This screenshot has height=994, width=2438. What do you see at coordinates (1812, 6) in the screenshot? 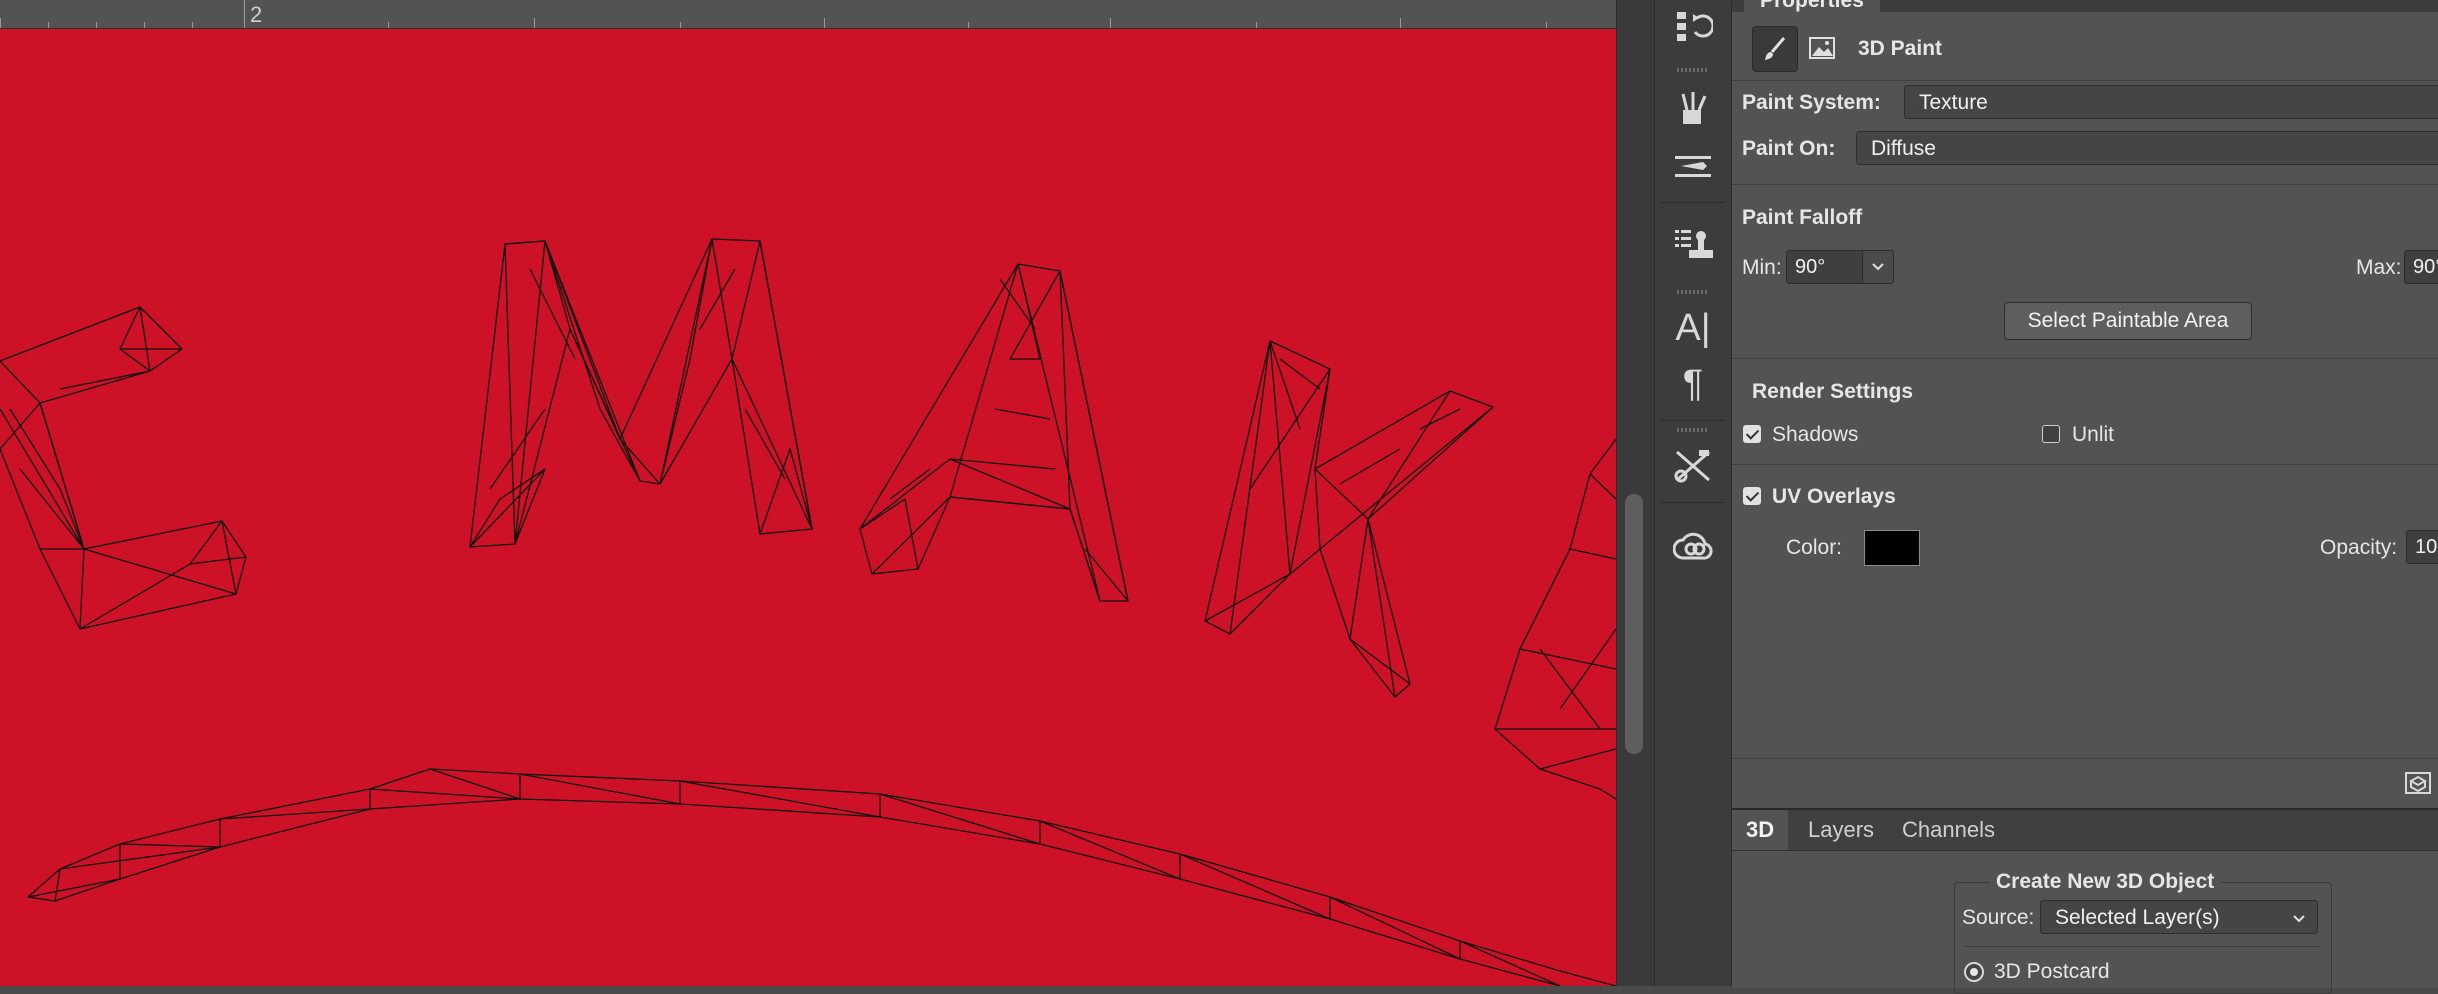
I see `properties-tab: Properties` at bounding box center [1812, 6].